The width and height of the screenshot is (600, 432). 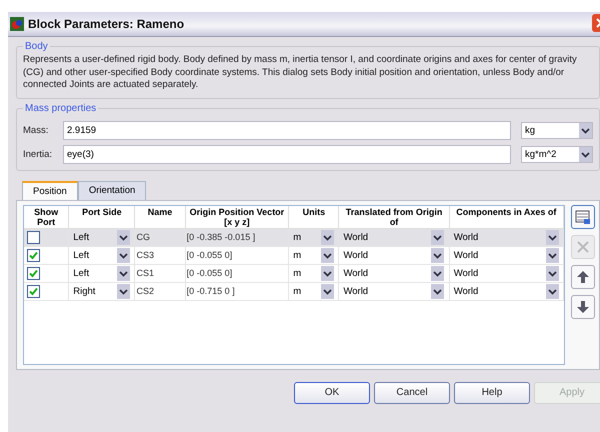 What do you see at coordinates (145, 291) in the screenshot?
I see `table-cell: CS2` at bounding box center [145, 291].